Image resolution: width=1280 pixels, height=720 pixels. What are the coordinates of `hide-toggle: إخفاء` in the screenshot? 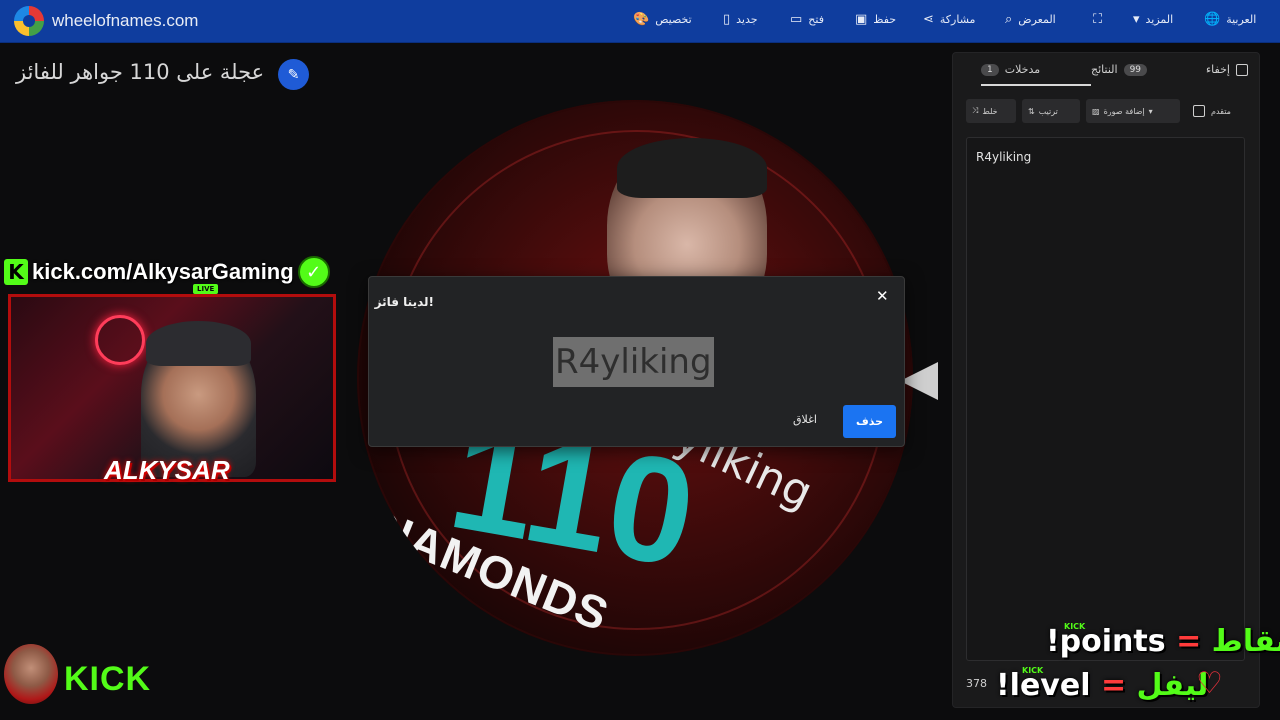 It's located at (1227, 69).